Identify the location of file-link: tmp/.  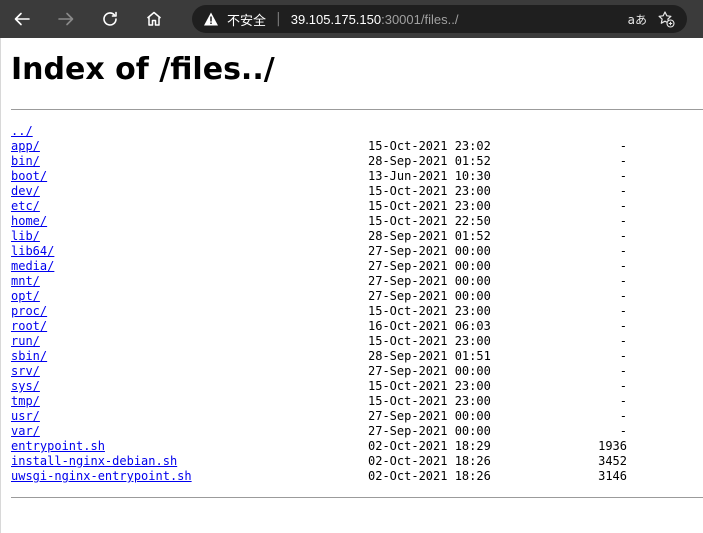
(25, 401).